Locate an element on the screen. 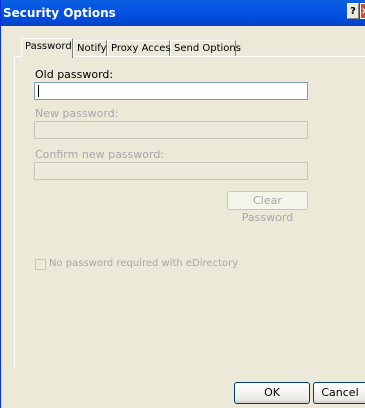 The height and width of the screenshot is (408, 365). old-password-field is located at coordinates (171, 91).